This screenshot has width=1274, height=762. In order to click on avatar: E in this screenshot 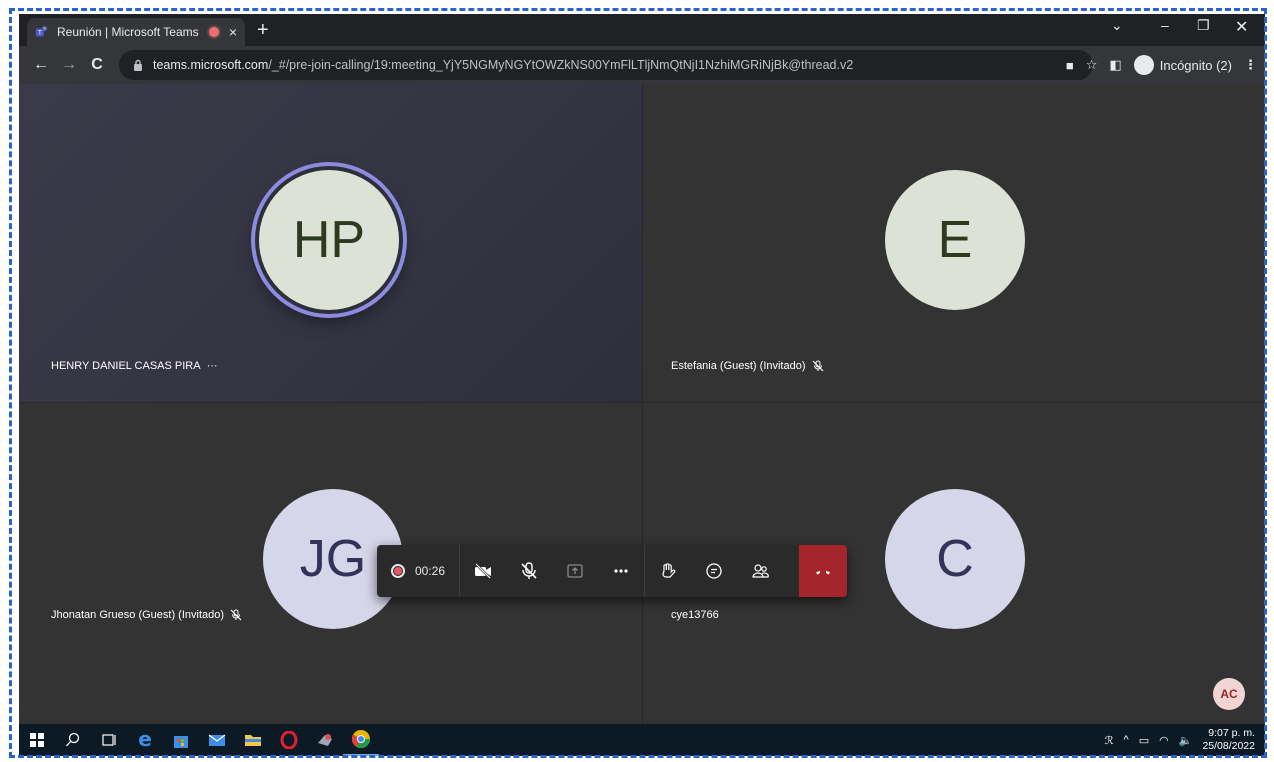, I will do `click(955, 240)`.